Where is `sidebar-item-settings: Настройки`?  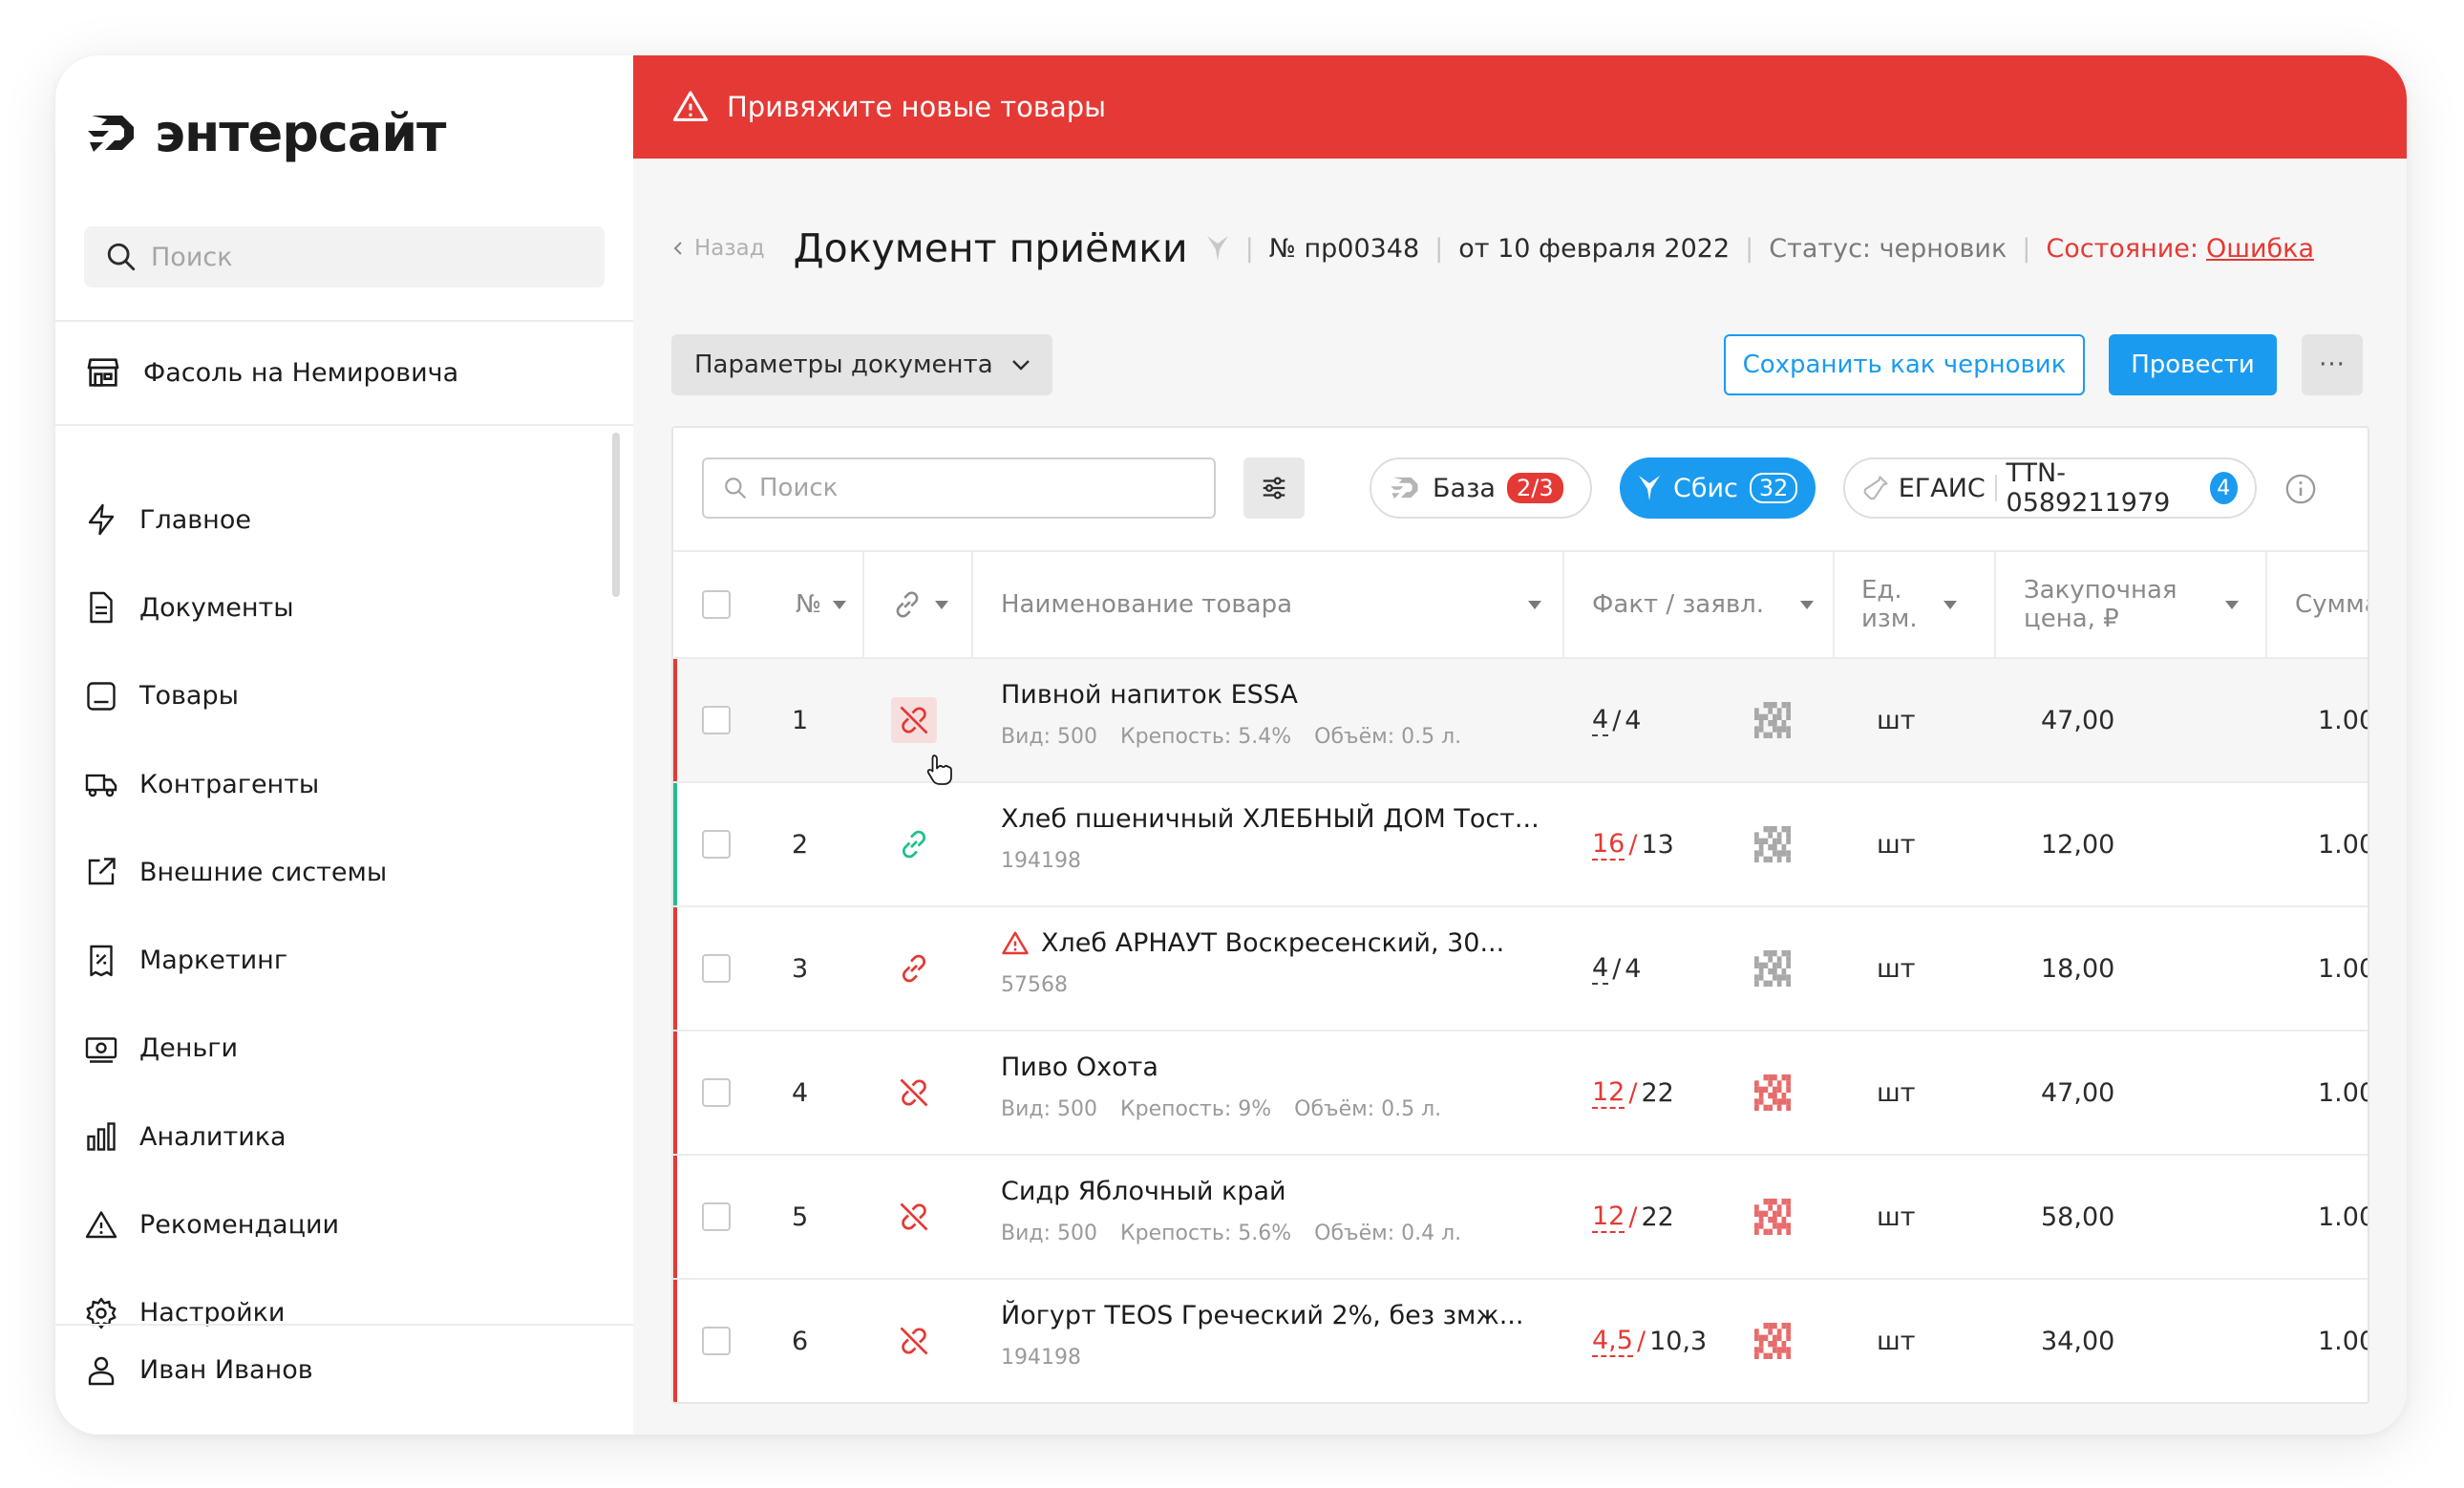 sidebar-item-settings: Настройки is located at coordinates (342, 1313).